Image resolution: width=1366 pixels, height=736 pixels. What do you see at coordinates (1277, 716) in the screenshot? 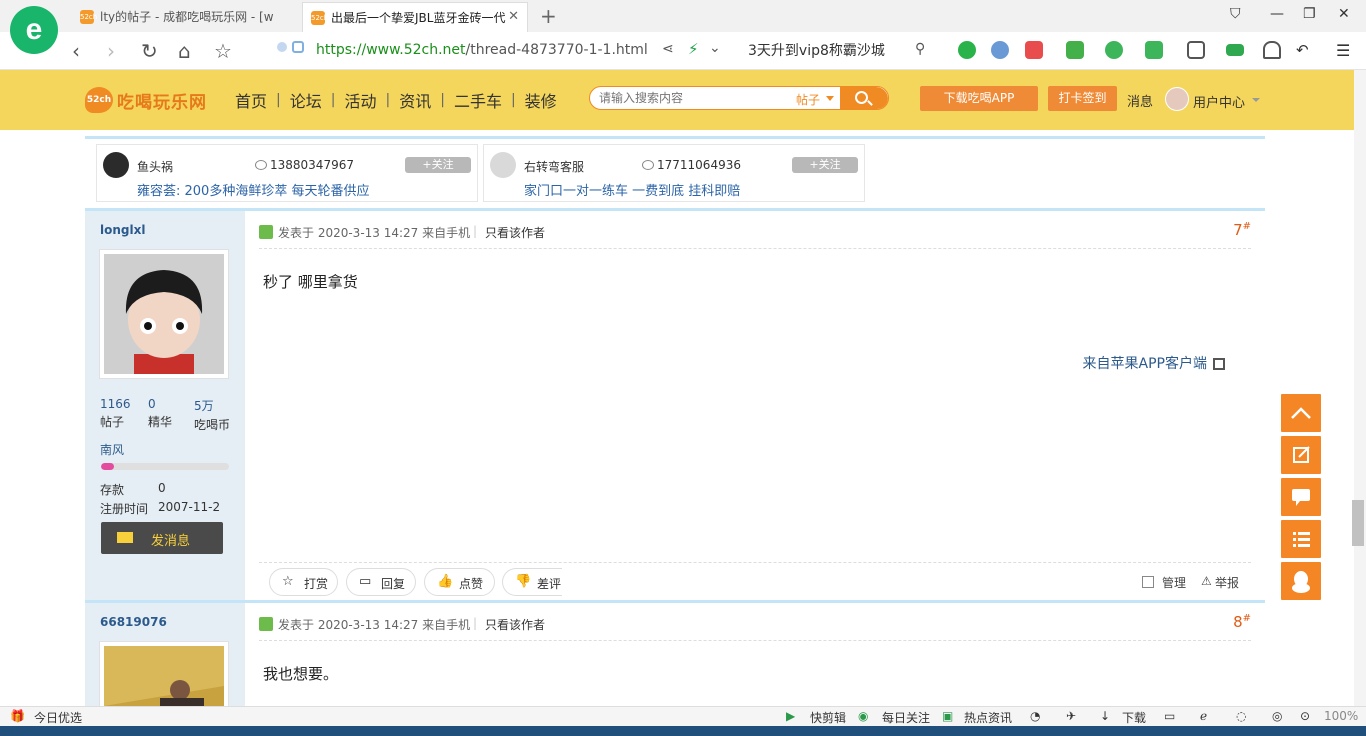
I see `sound-icon: ◎` at bounding box center [1277, 716].